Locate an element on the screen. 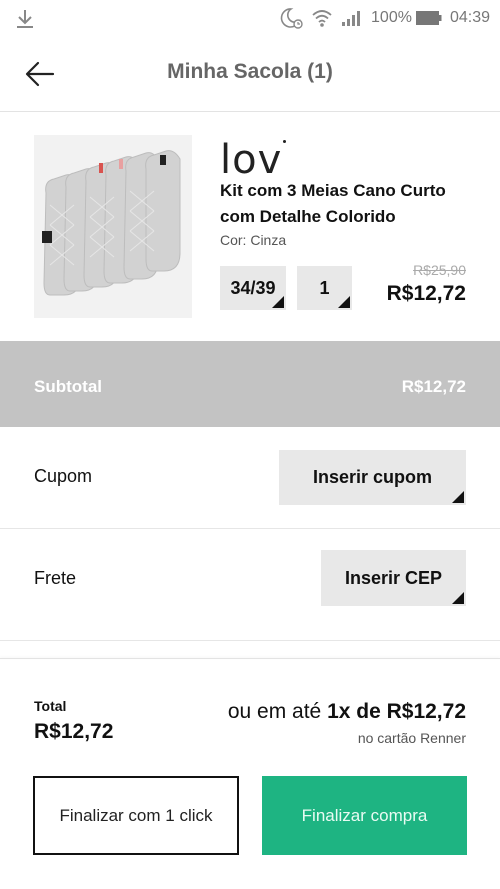 This screenshot has height=889, width=500. installments-prefix: ou em até is located at coordinates (277, 711).